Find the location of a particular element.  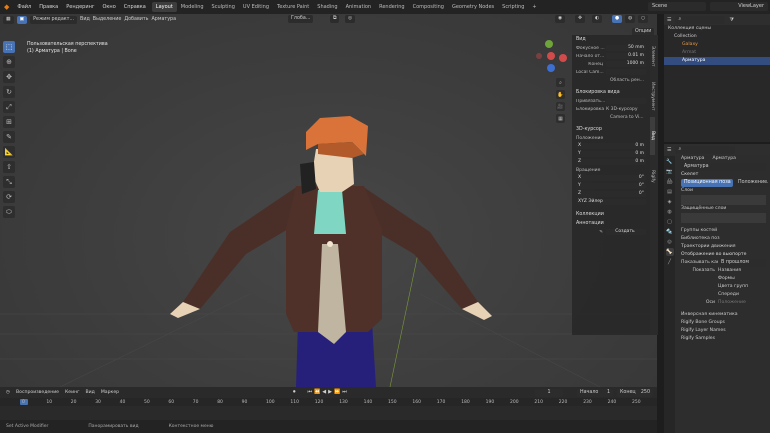

protected-layers-grid is located at coordinates (723, 218).